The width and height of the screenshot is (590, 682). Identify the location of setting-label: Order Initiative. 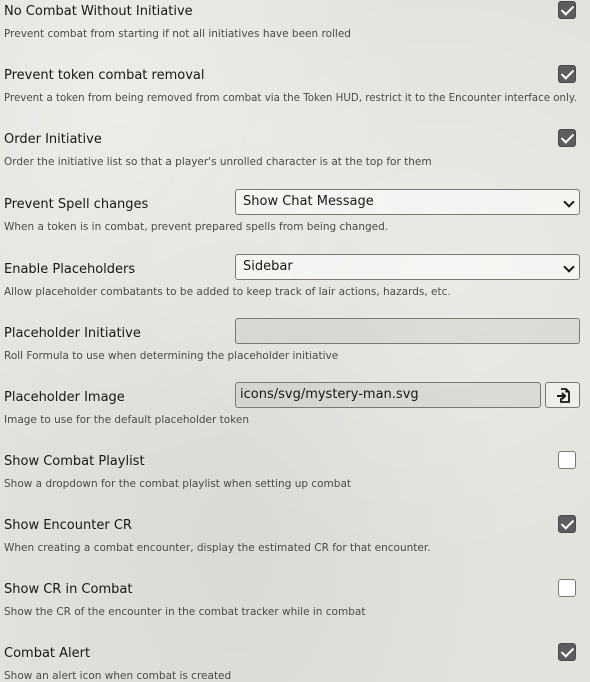
(53, 139).